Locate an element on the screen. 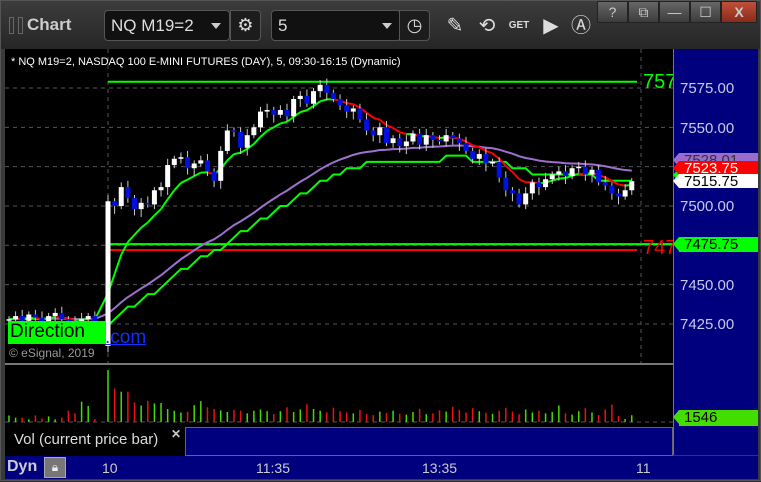 The height and width of the screenshot is (482, 761). watermark-logo: Direction is located at coordinates (57, 332).